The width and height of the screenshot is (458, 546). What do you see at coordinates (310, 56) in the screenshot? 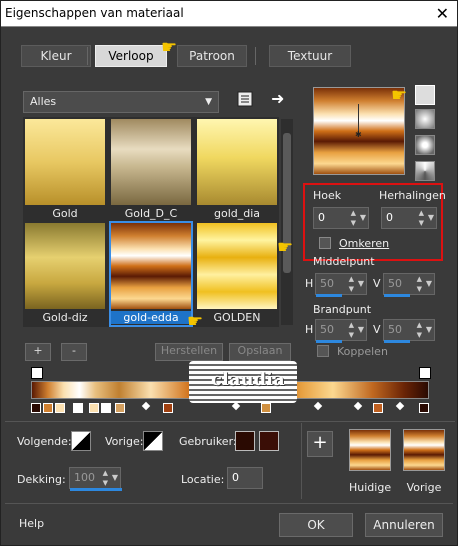
I see `tab-textuur: Textuur` at bounding box center [310, 56].